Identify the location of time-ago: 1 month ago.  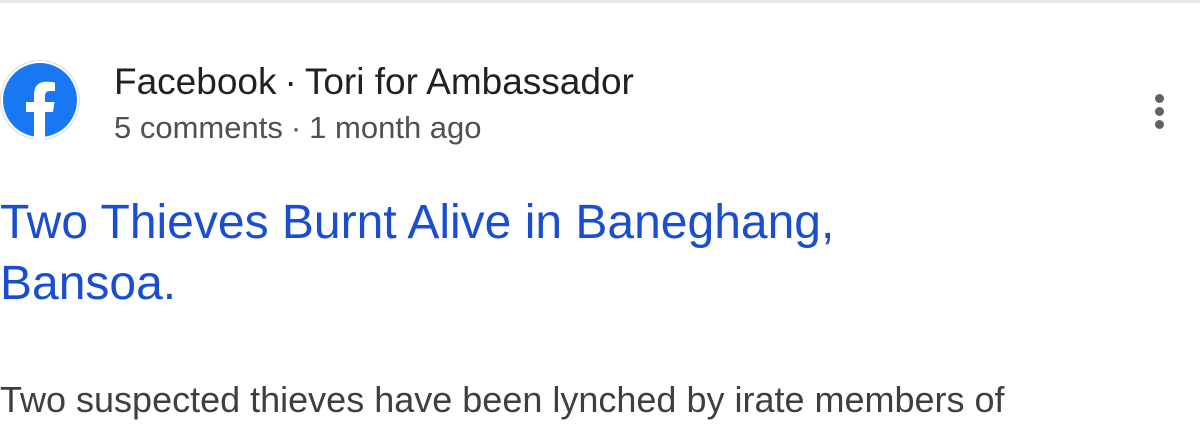
(395, 127).